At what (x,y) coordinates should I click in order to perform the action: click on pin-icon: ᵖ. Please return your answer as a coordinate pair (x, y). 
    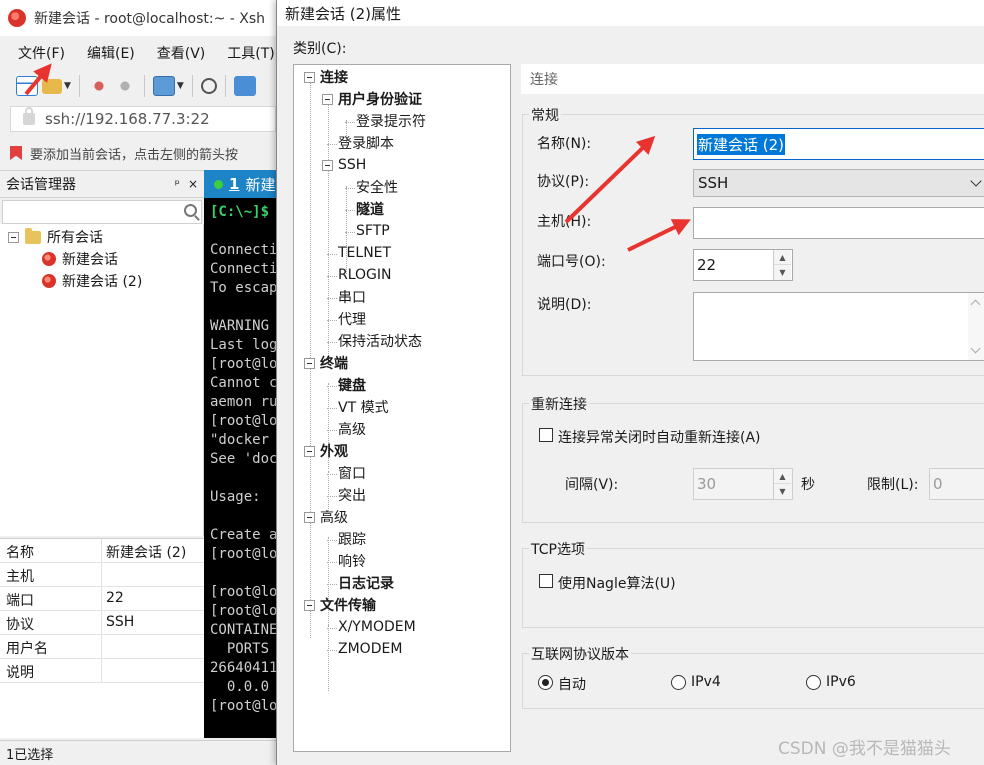
    Looking at the image, I should click on (177, 184).